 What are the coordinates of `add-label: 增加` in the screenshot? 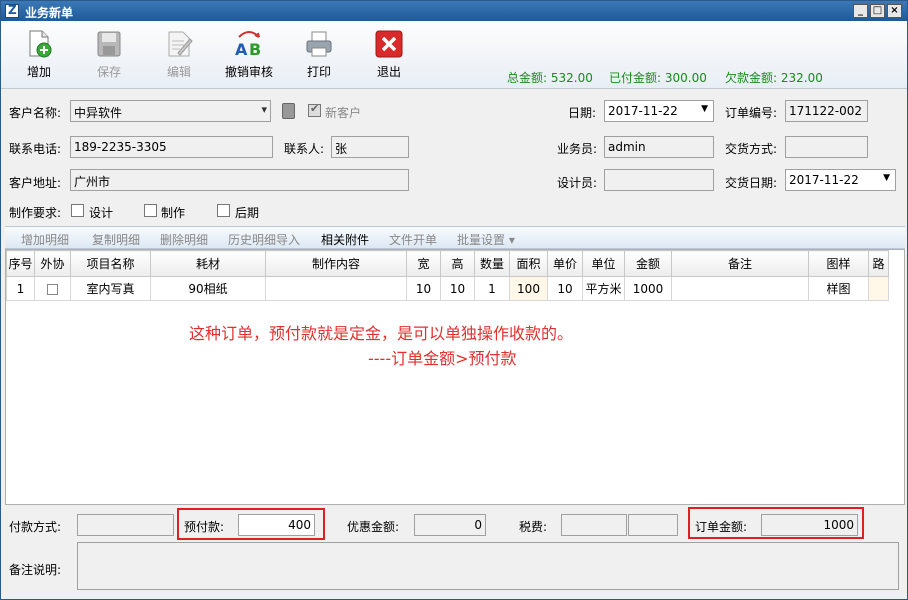 It's located at (38, 72).